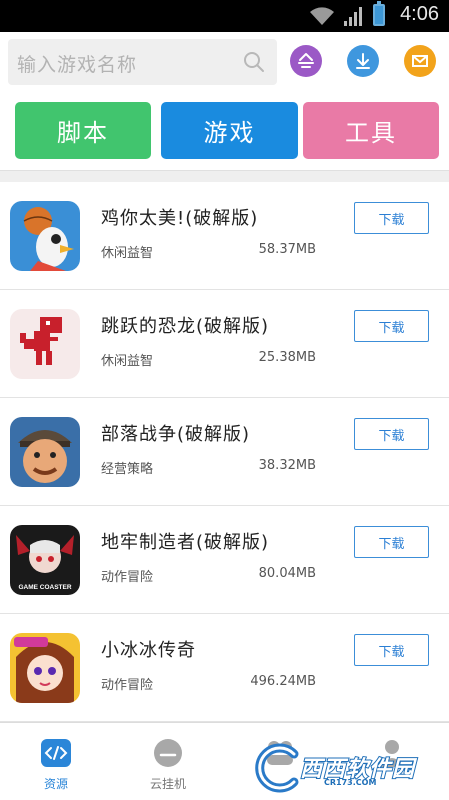 Image resolution: width=449 pixels, height=800 pixels. I want to click on category-game-button: 游戏, so click(229, 130).